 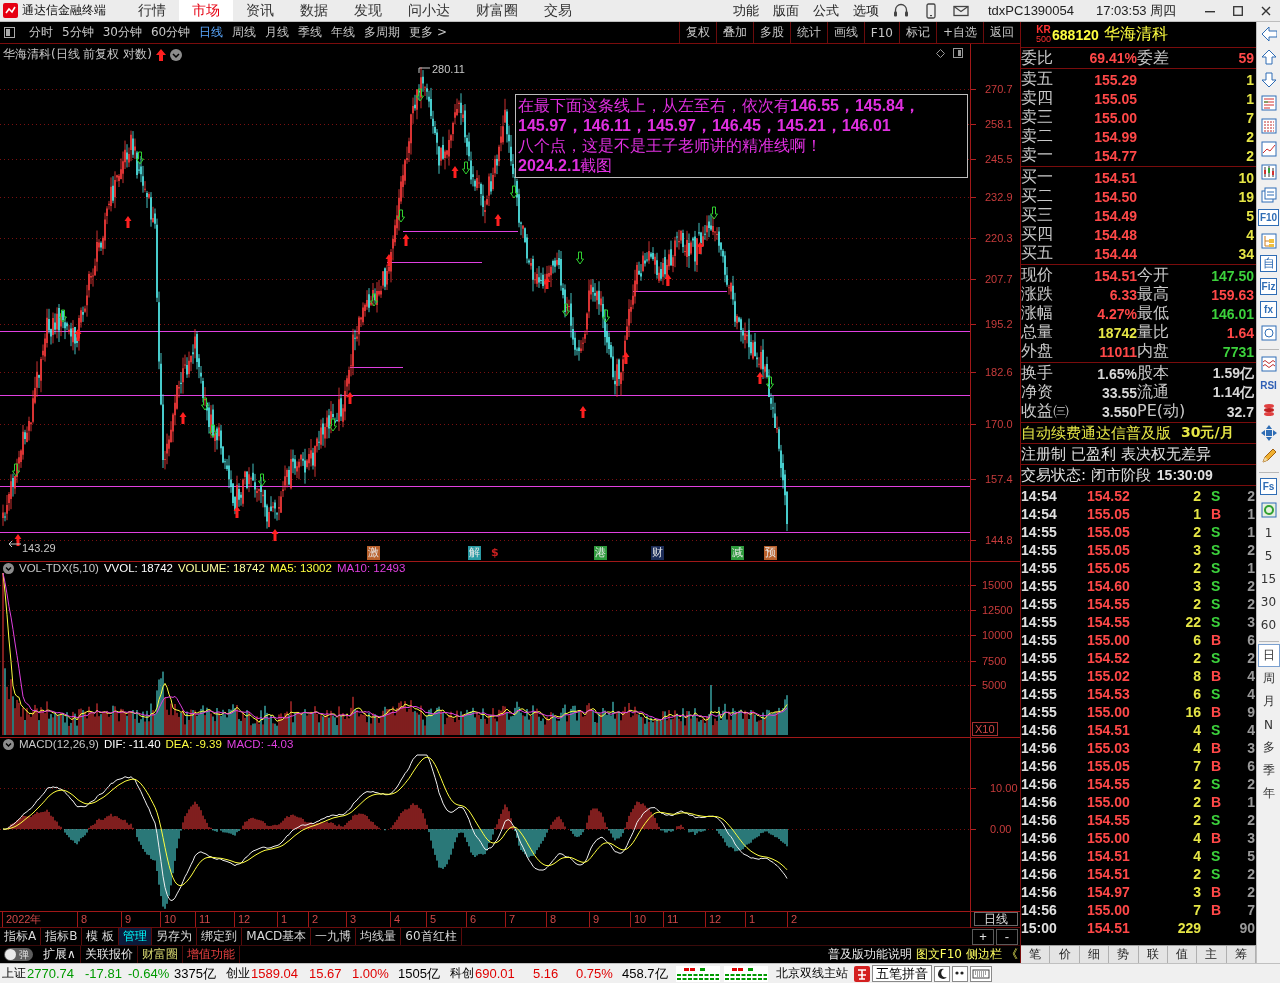 What do you see at coordinates (1268, 194) in the screenshot?
I see `windows-icon` at bounding box center [1268, 194].